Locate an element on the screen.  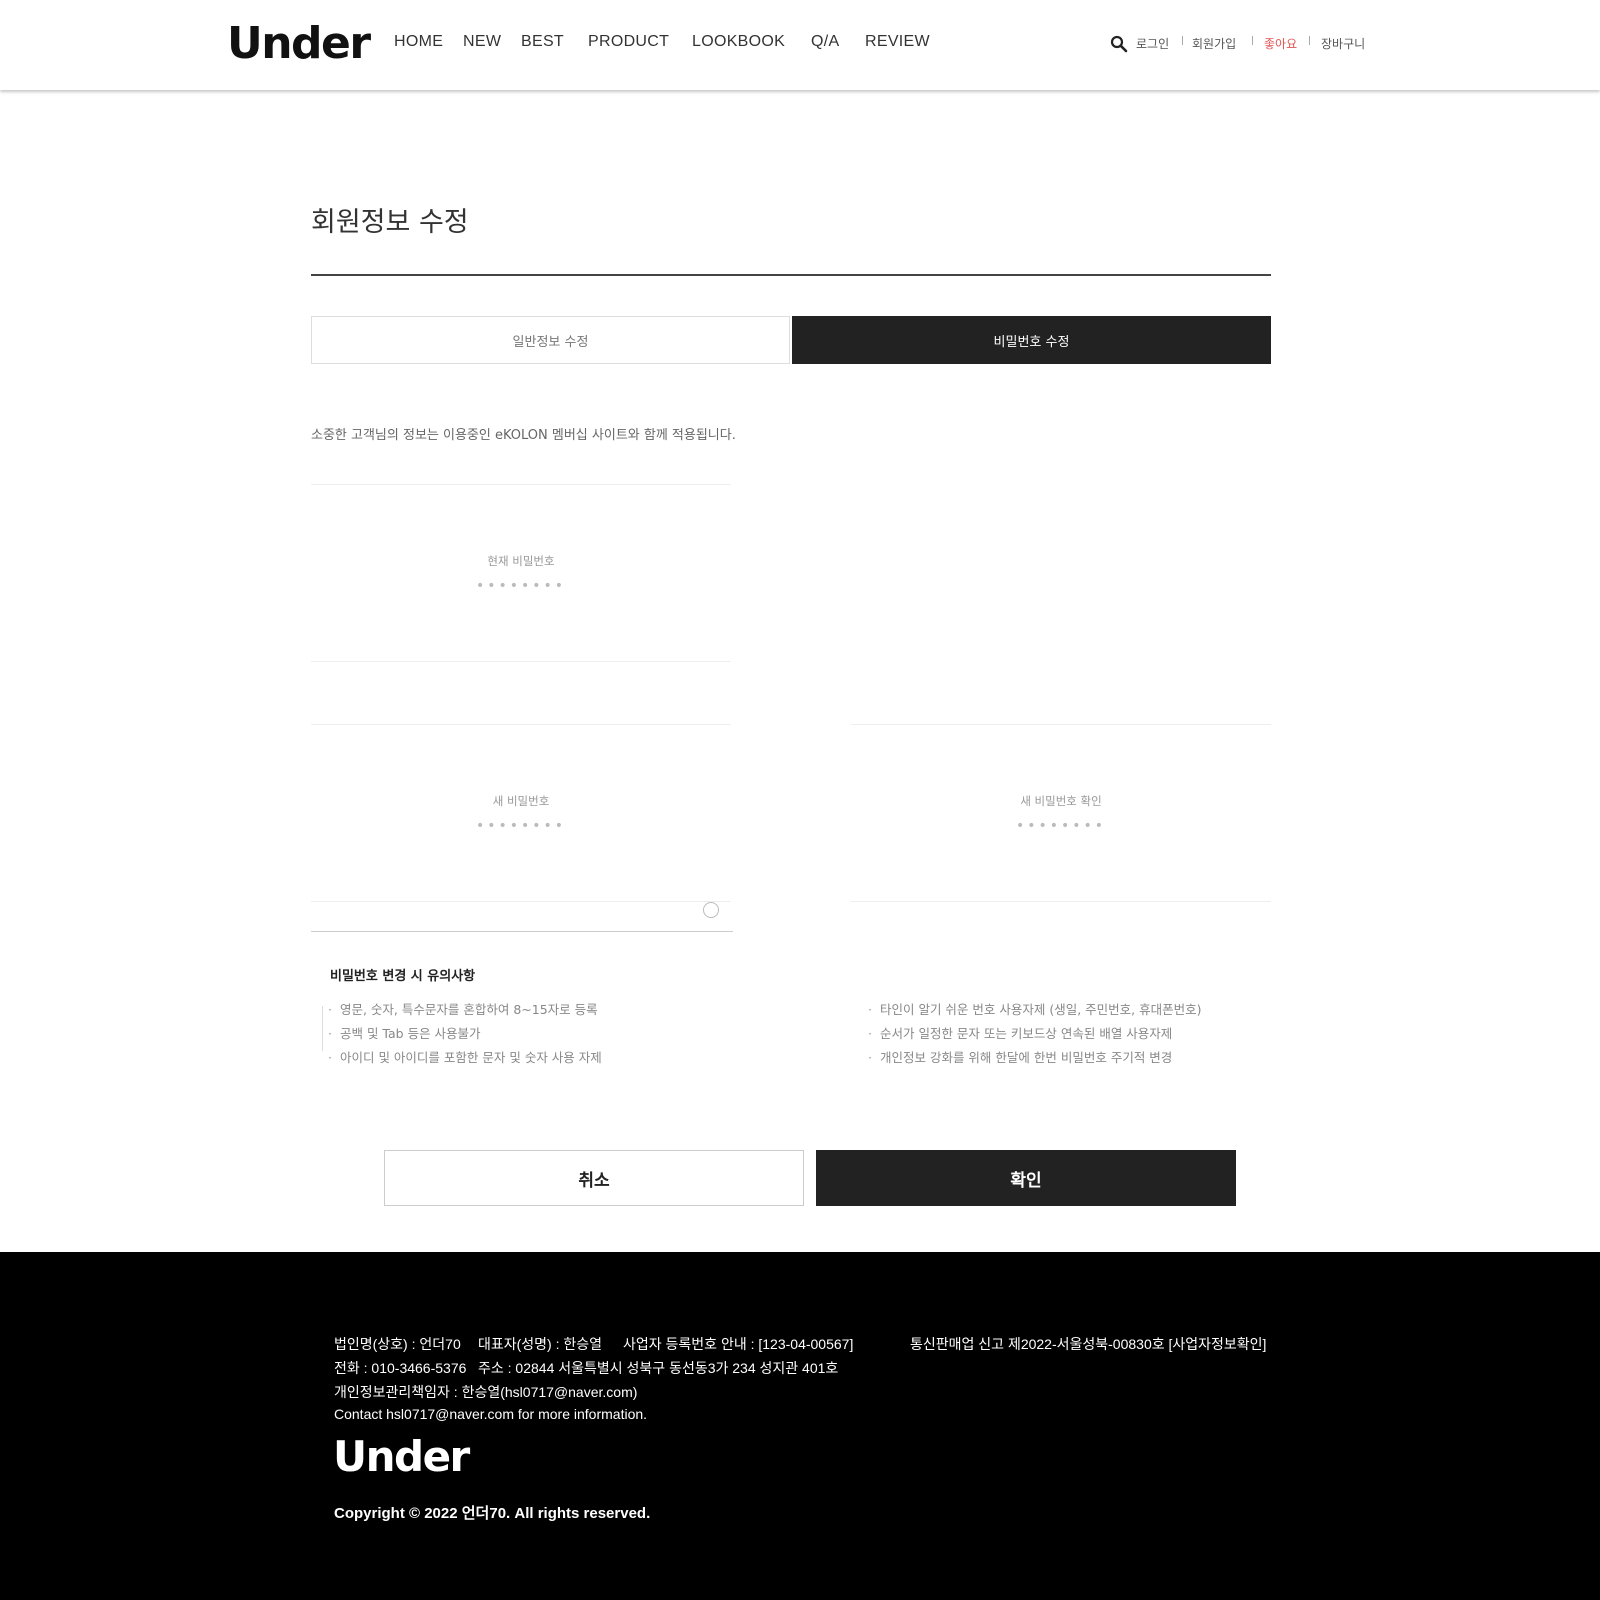
new-password-input is located at coordinates (521, 815).